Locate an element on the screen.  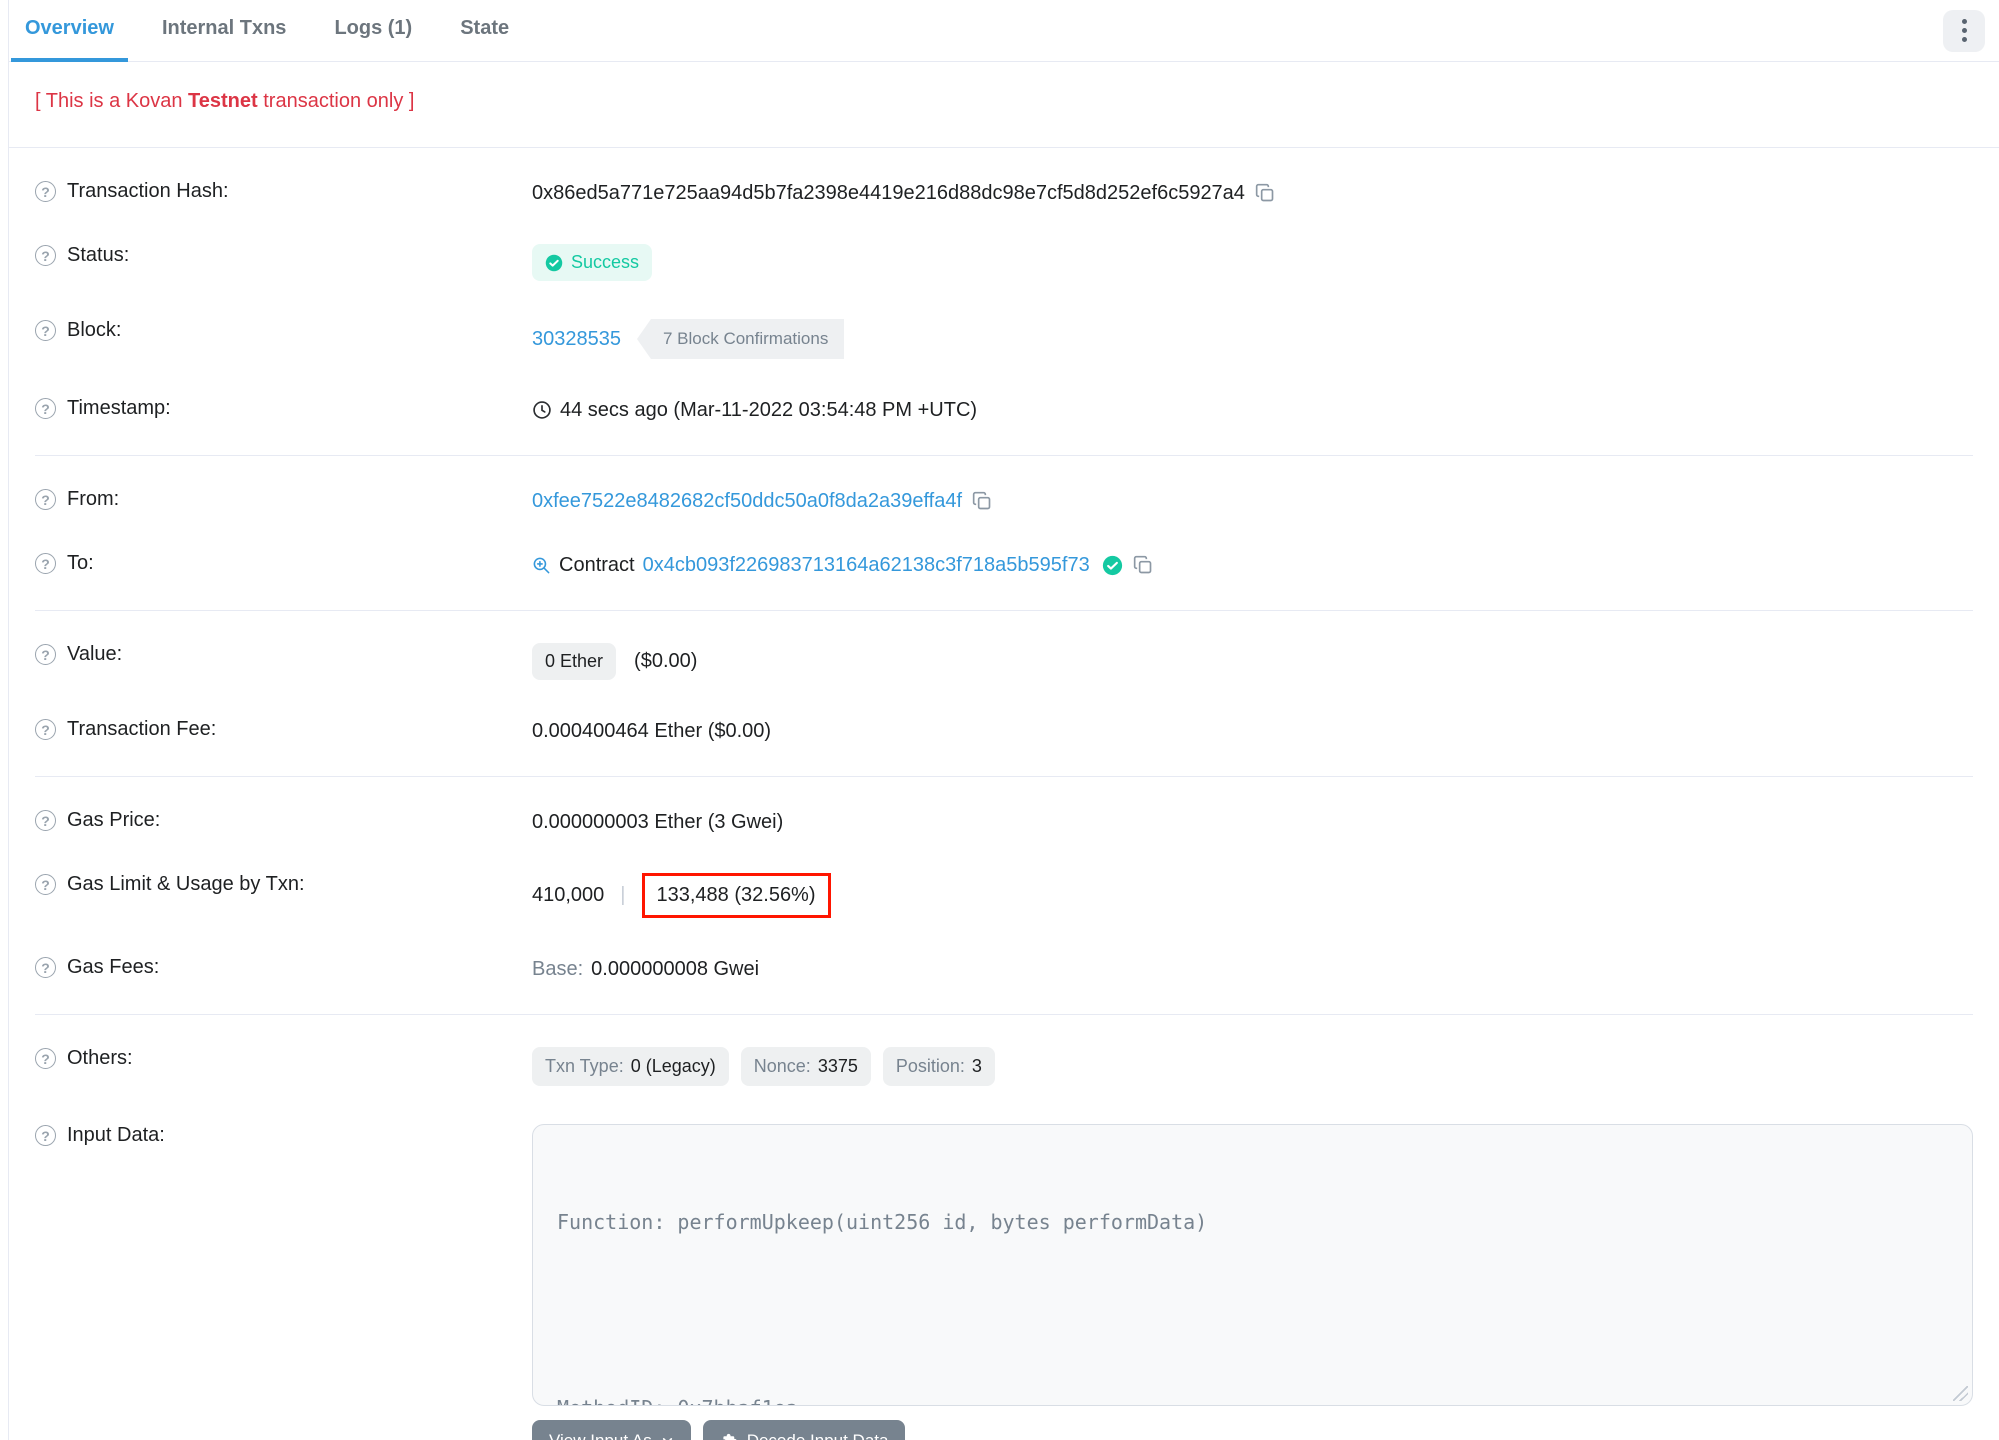
kebab-menu-button is located at coordinates (1964, 30).